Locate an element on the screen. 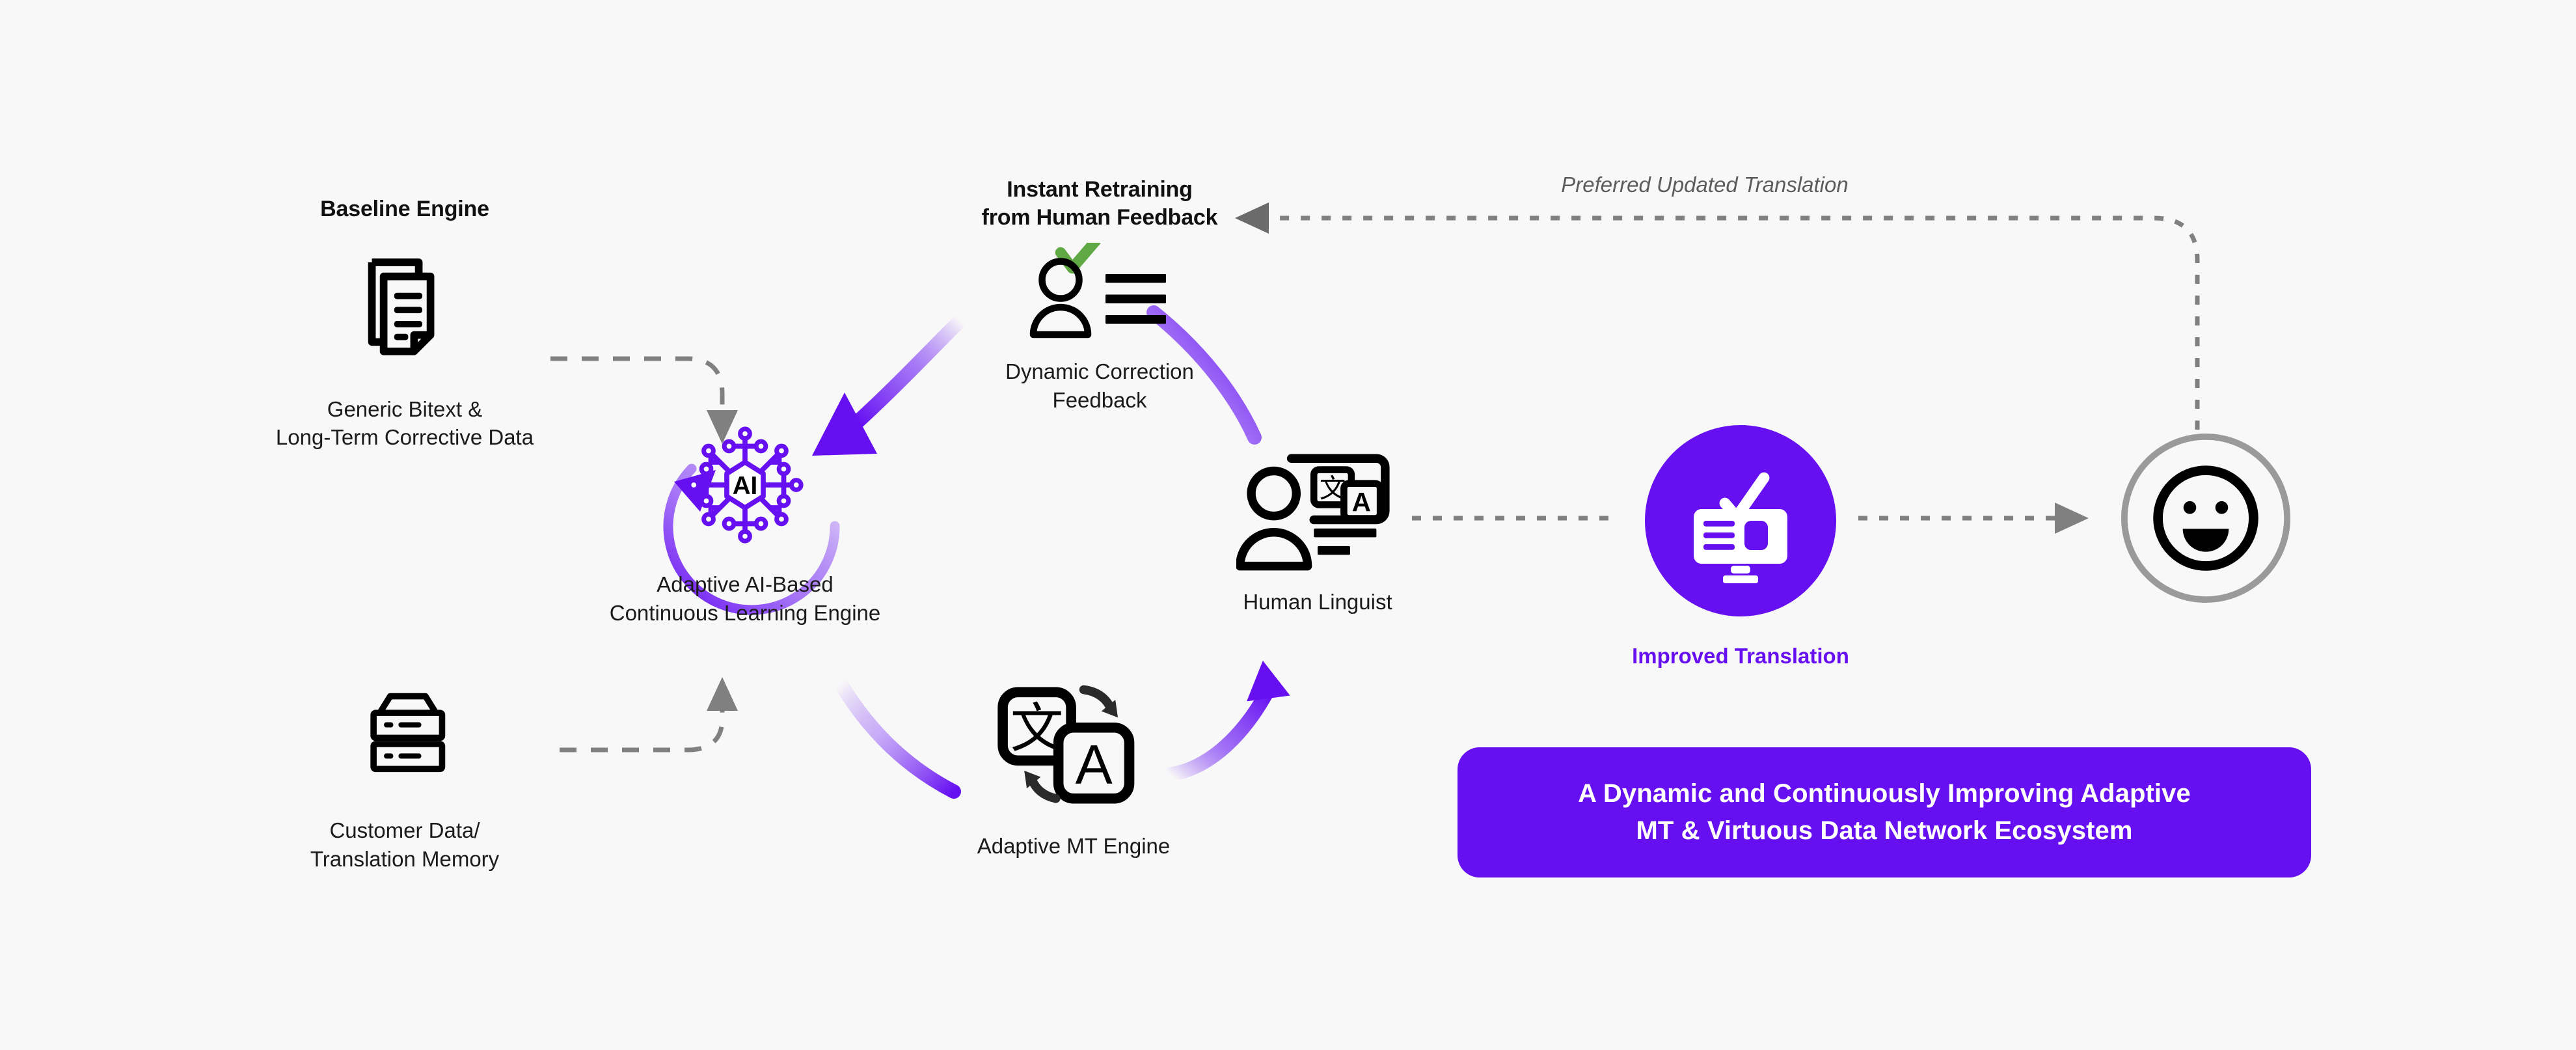  ai-chip-label: AI is located at coordinates (745, 486).